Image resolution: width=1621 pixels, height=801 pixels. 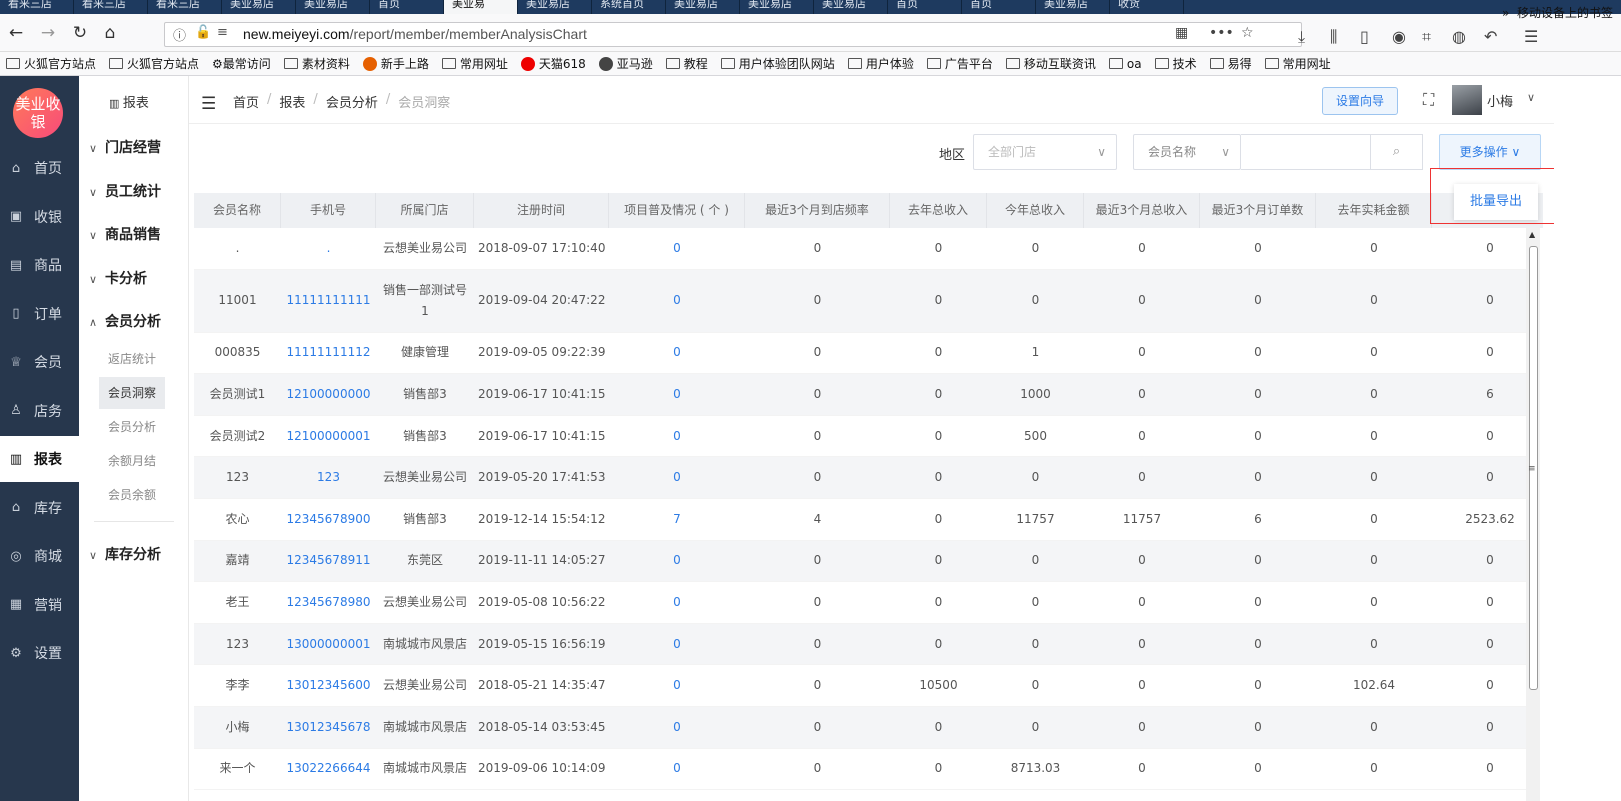 What do you see at coordinates (328, 436) in the screenshot?
I see `phone-link: 12100000001` at bounding box center [328, 436].